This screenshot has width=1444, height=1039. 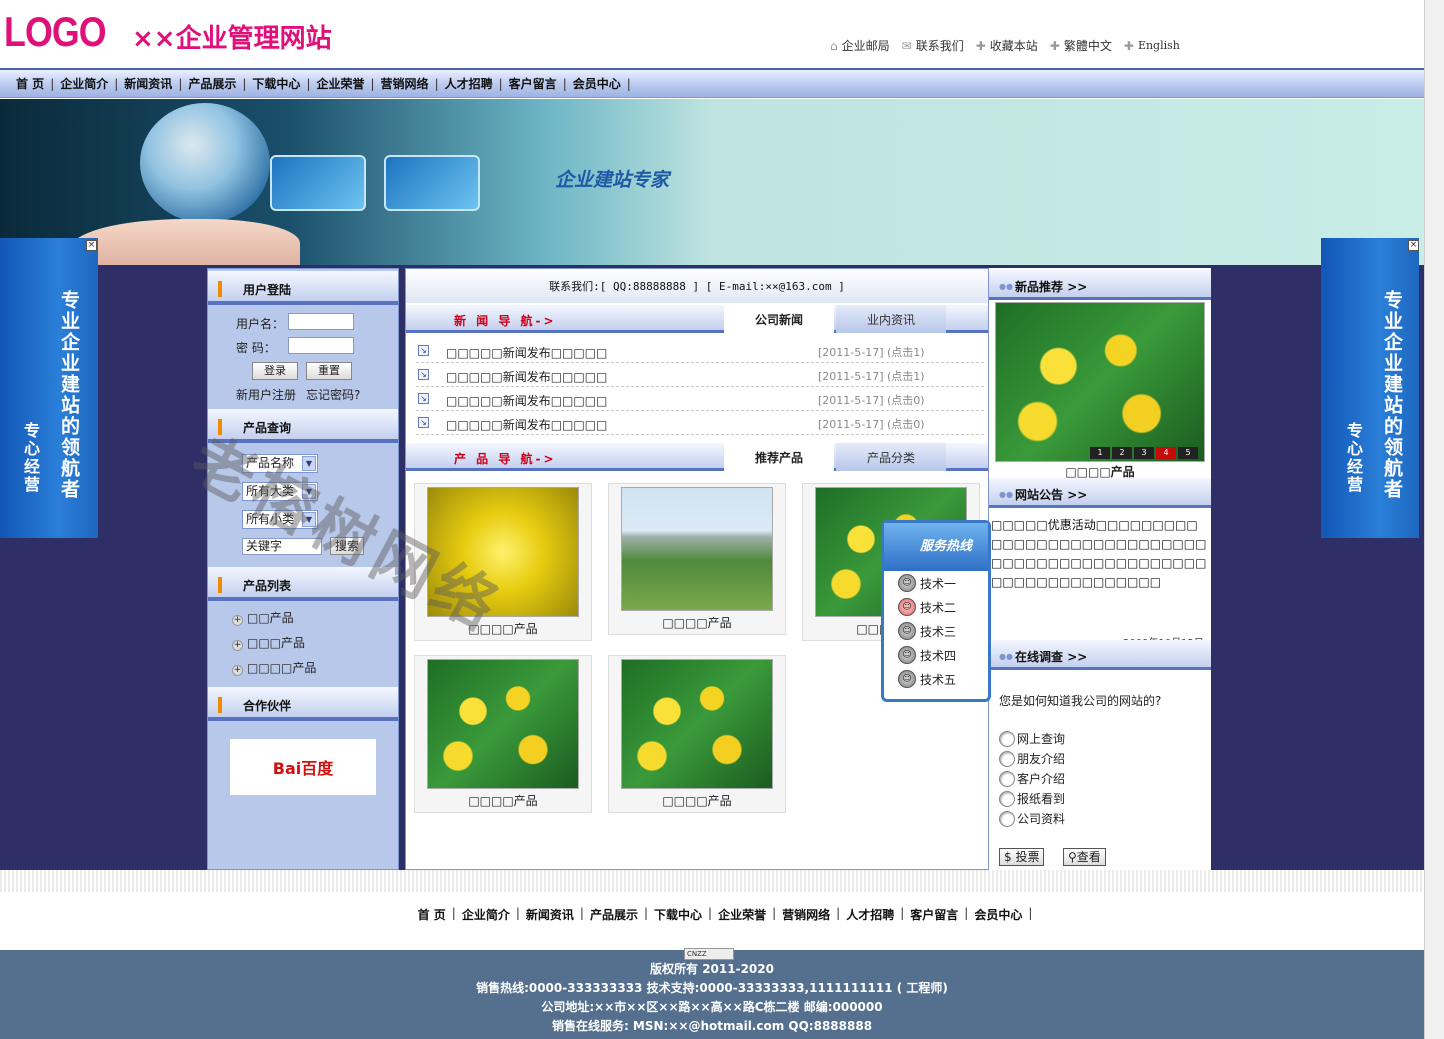 What do you see at coordinates (280, 491) in the screenshot?
I see `big-category-select: 所有大类 ▼` at bounding box center [280, 491].